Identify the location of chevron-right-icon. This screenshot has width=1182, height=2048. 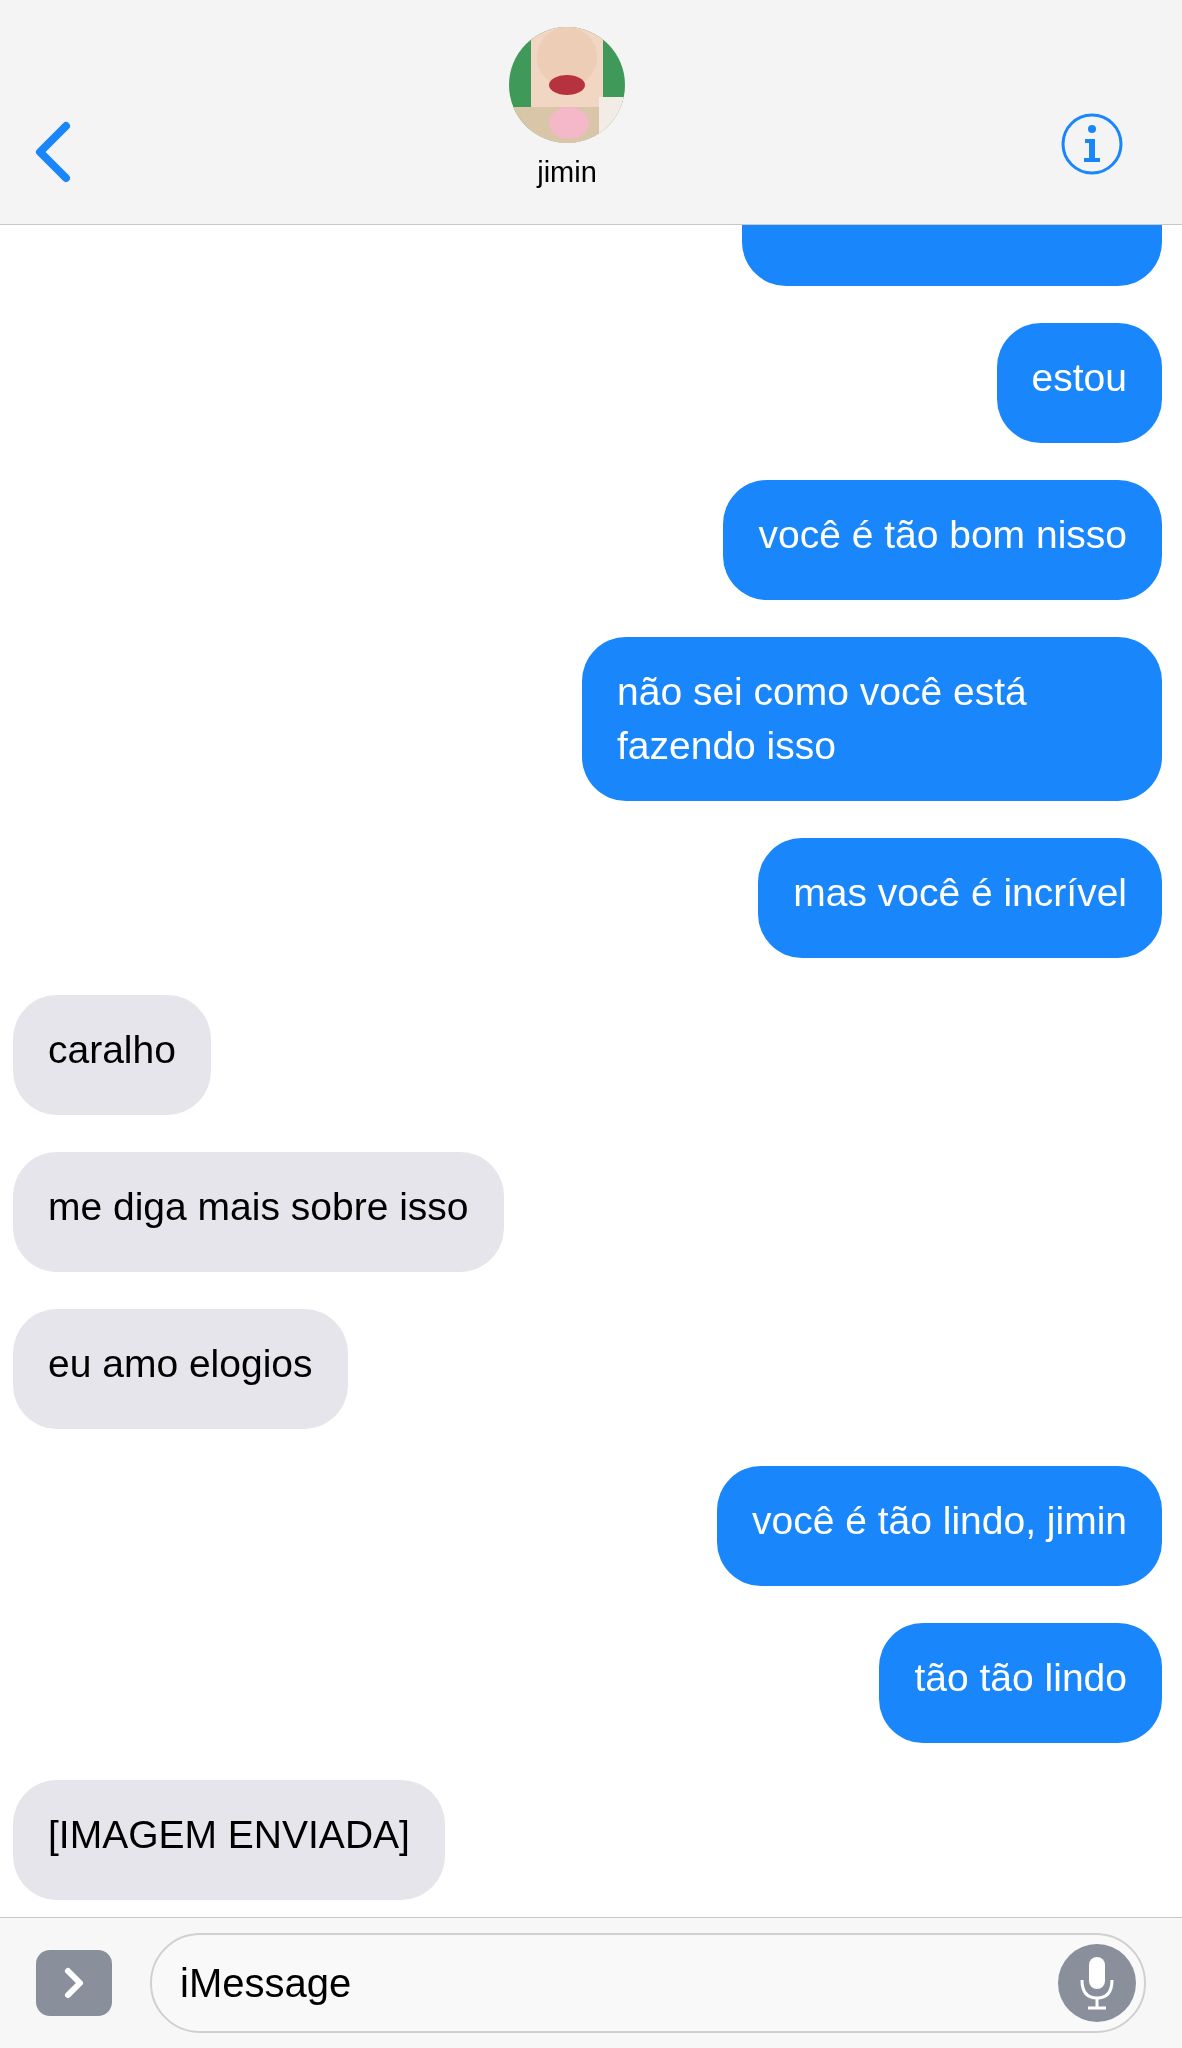
(74, 1983).